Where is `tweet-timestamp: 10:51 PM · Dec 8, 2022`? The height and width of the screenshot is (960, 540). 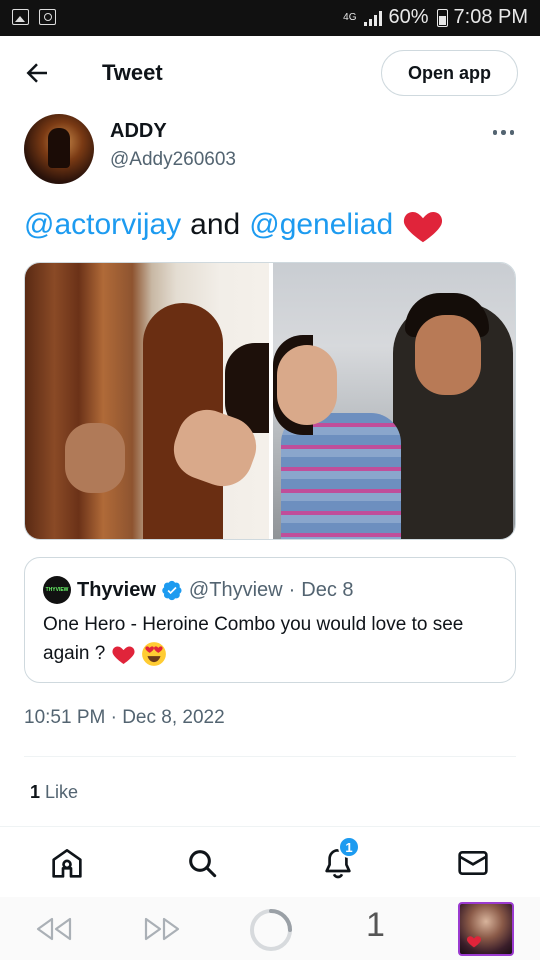 tweet-timestamp: 10:51 PM · Dec 8, 2022 is located at coordinates (124, 718).